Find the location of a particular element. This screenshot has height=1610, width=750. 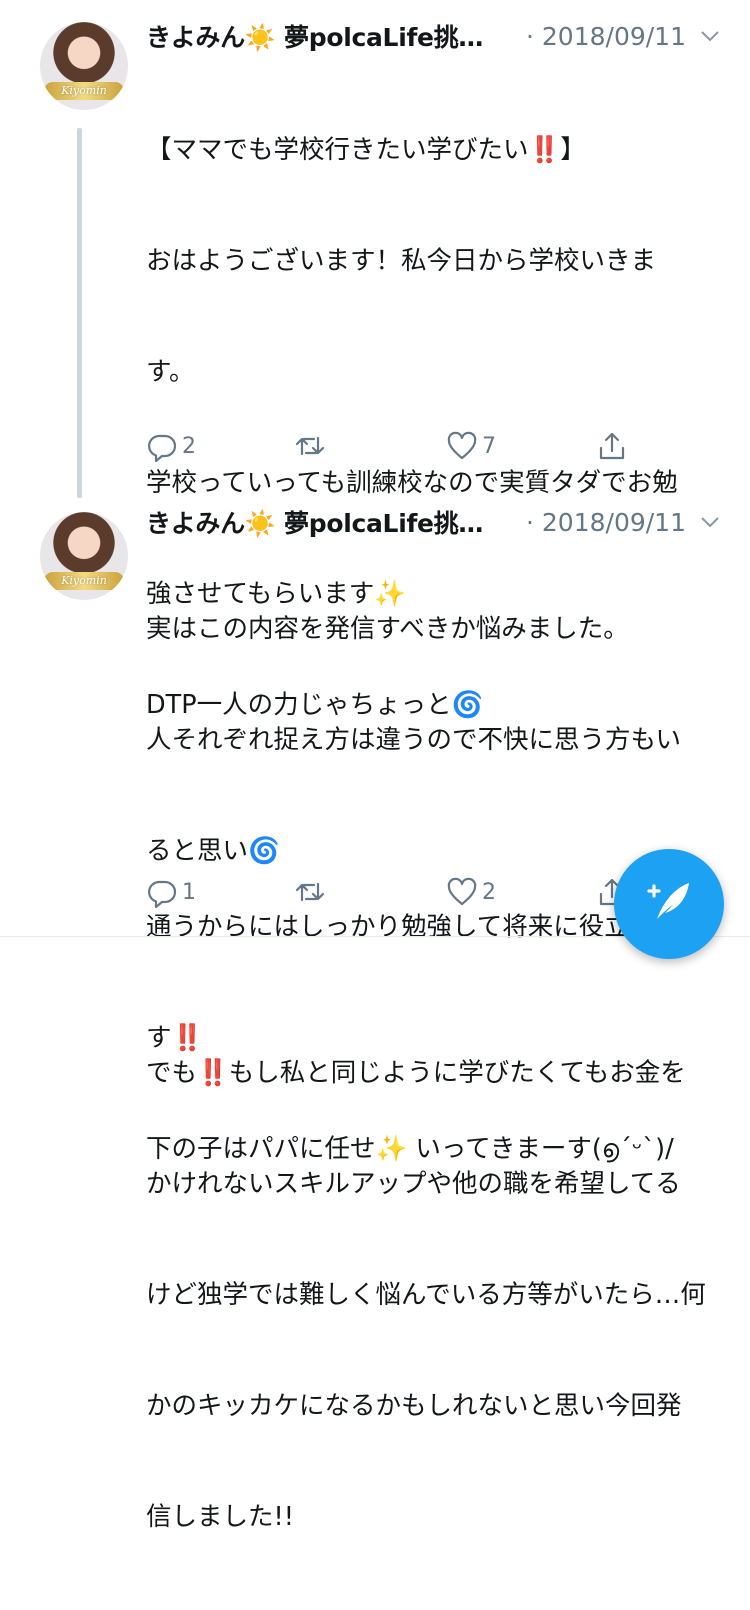

like-count: 2 is located at coordinates (489, 892).